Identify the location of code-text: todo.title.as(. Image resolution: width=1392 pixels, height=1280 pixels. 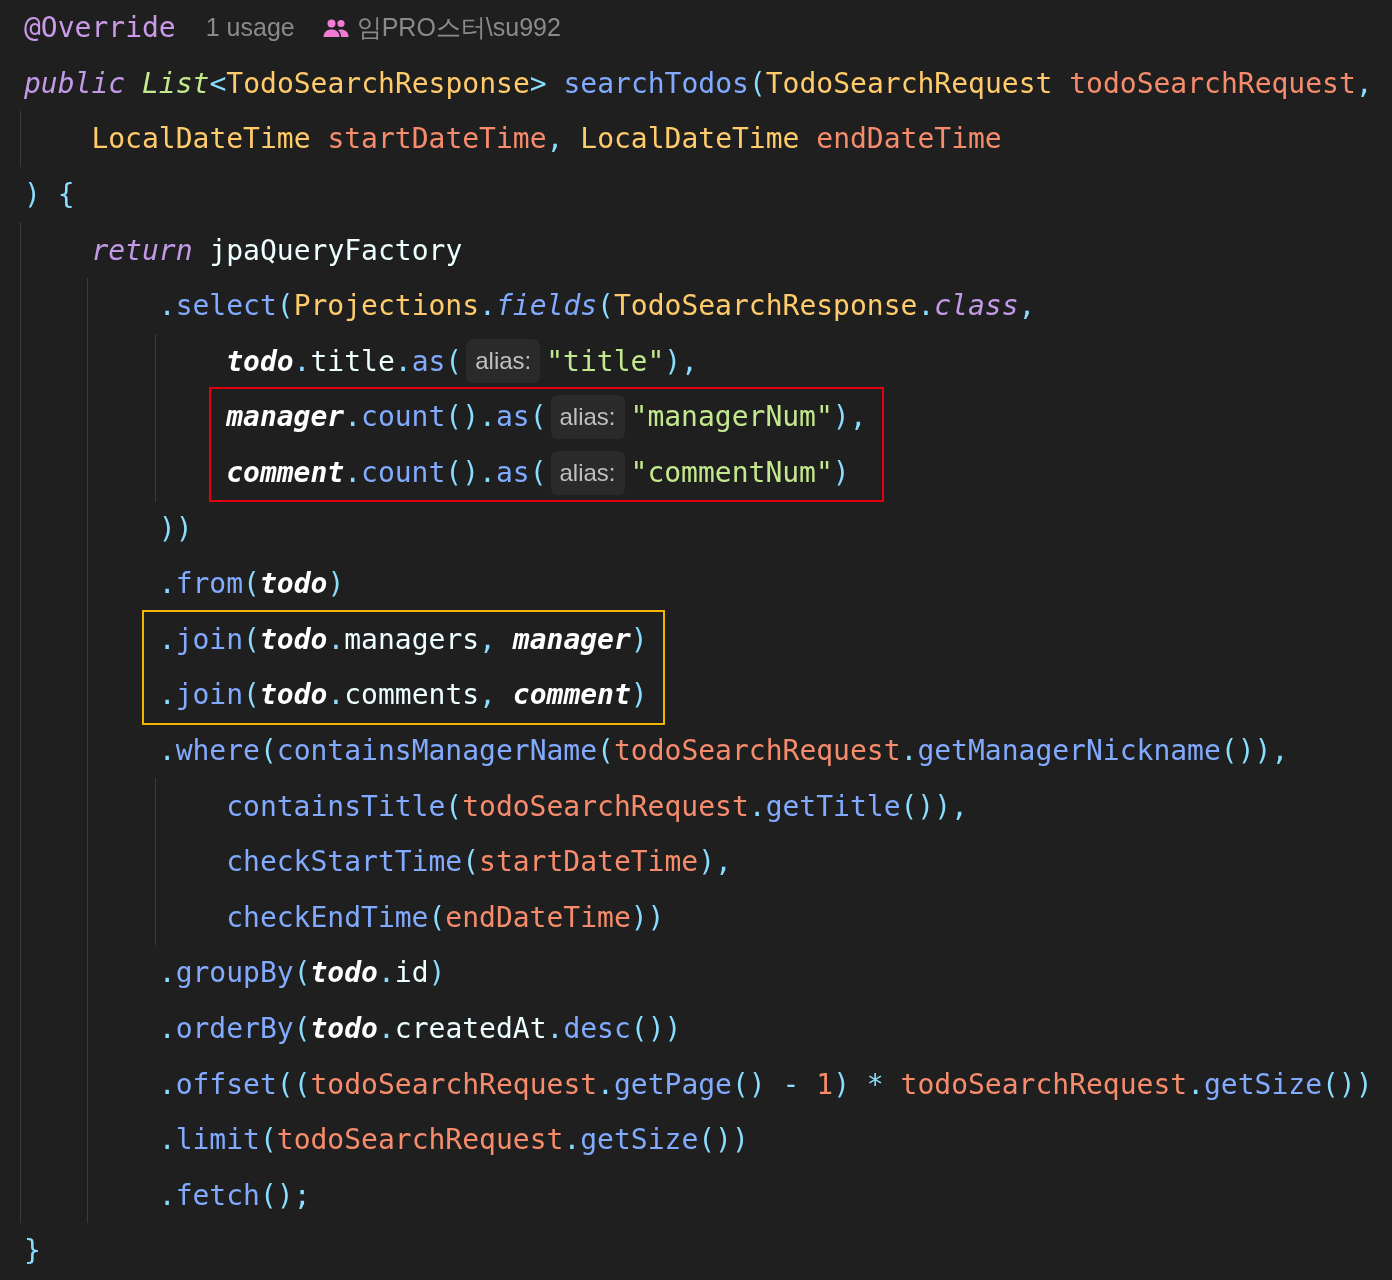
(344, 361).